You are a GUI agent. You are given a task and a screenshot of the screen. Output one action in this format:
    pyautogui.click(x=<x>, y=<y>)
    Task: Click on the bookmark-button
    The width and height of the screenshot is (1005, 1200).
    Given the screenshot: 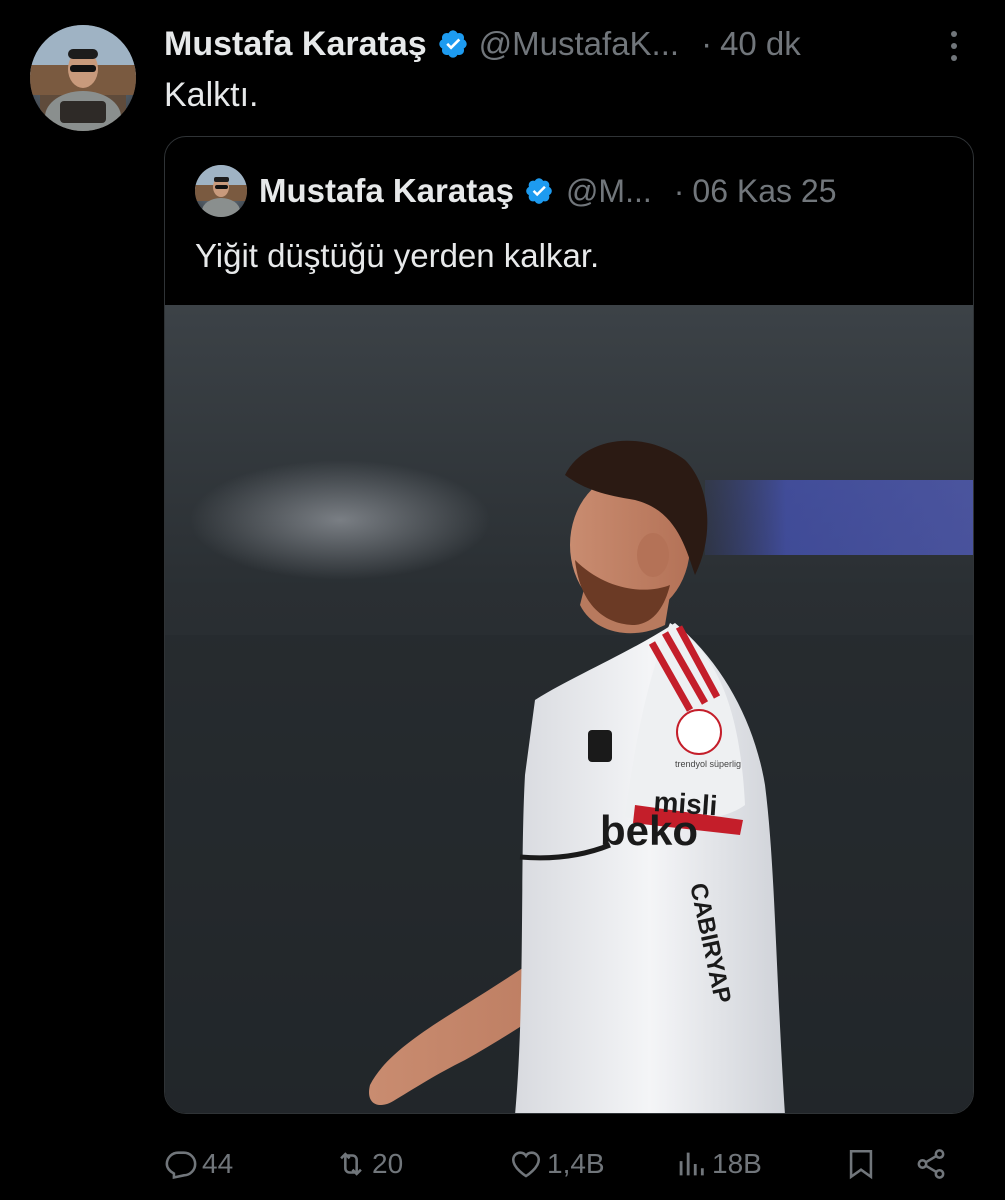 What is the action you would take?
    pyautogui.click(x=861, y=1164)
    